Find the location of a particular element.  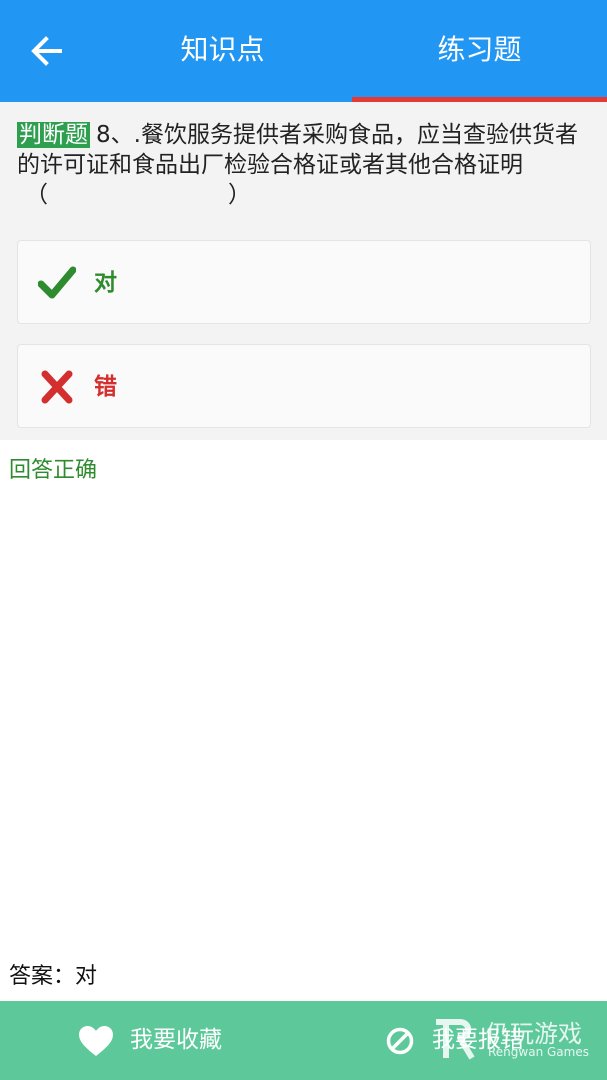

option-false: 错 is located at coordinates (304, 386).